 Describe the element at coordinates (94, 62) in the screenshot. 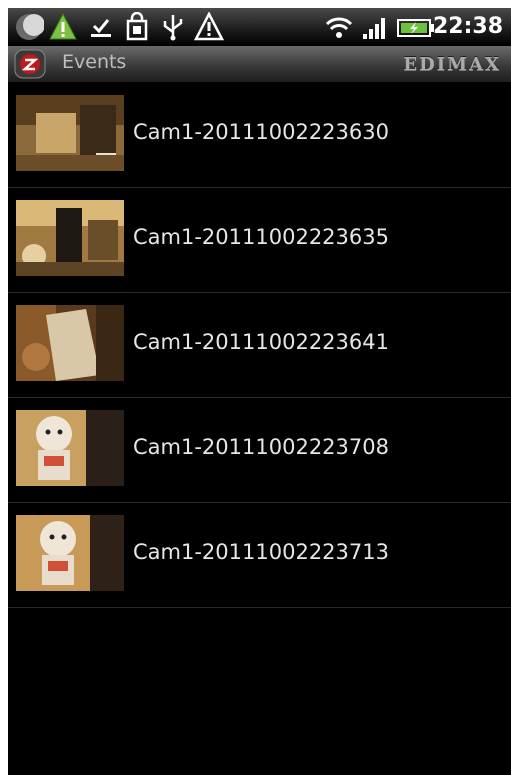

I see `page-title: Events` at that location.